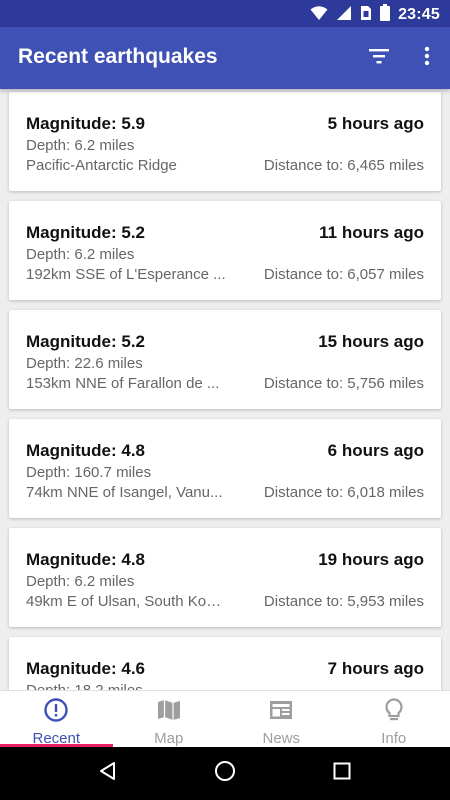 This screenshot has width=450, height=800. Describe the element at coordinates (375, 450) in the screenshot. I see `time-ago-label: 6 hours ago` at that location.